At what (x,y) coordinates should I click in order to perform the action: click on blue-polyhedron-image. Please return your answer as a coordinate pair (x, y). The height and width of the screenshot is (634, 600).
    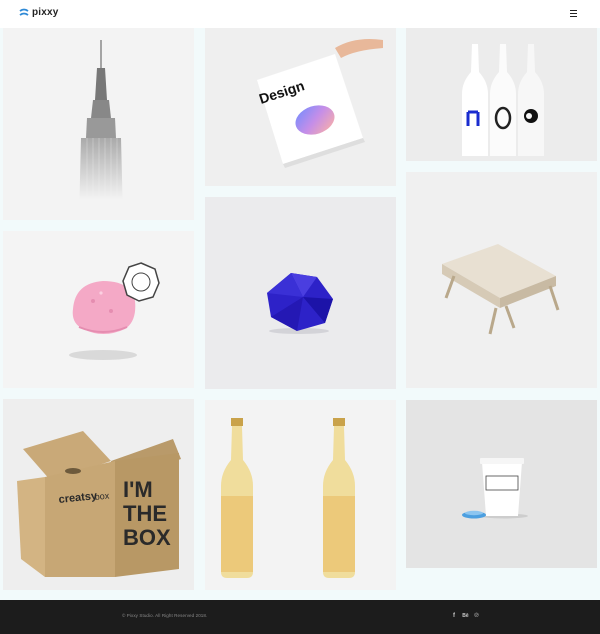
    Looking at the image, I should click on (300, 303).